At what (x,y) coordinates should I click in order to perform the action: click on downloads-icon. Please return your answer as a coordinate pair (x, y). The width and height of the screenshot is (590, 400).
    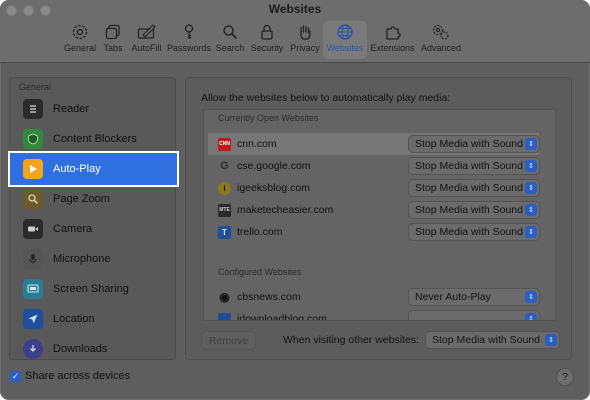
    Looking at the image, I should click on (33, 349).